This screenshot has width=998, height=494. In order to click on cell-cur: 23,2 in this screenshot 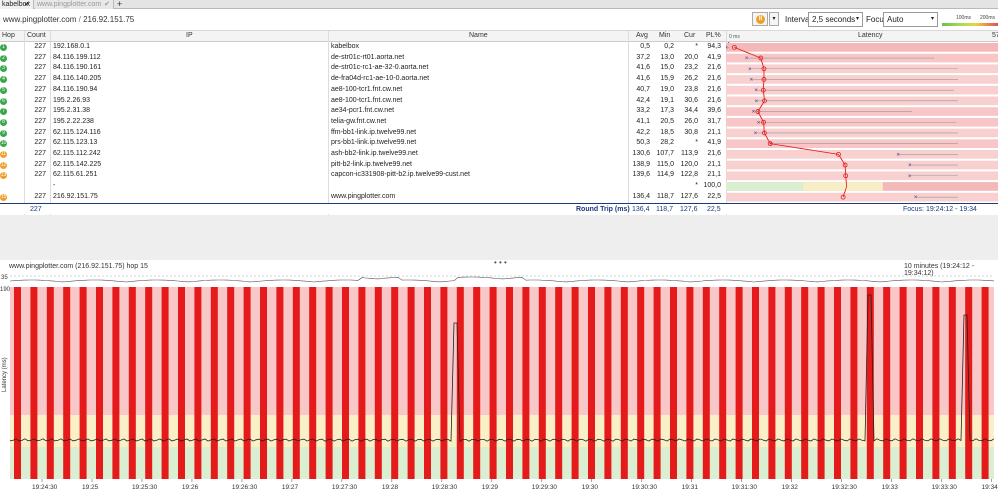, I will do `click(691, 68)`.